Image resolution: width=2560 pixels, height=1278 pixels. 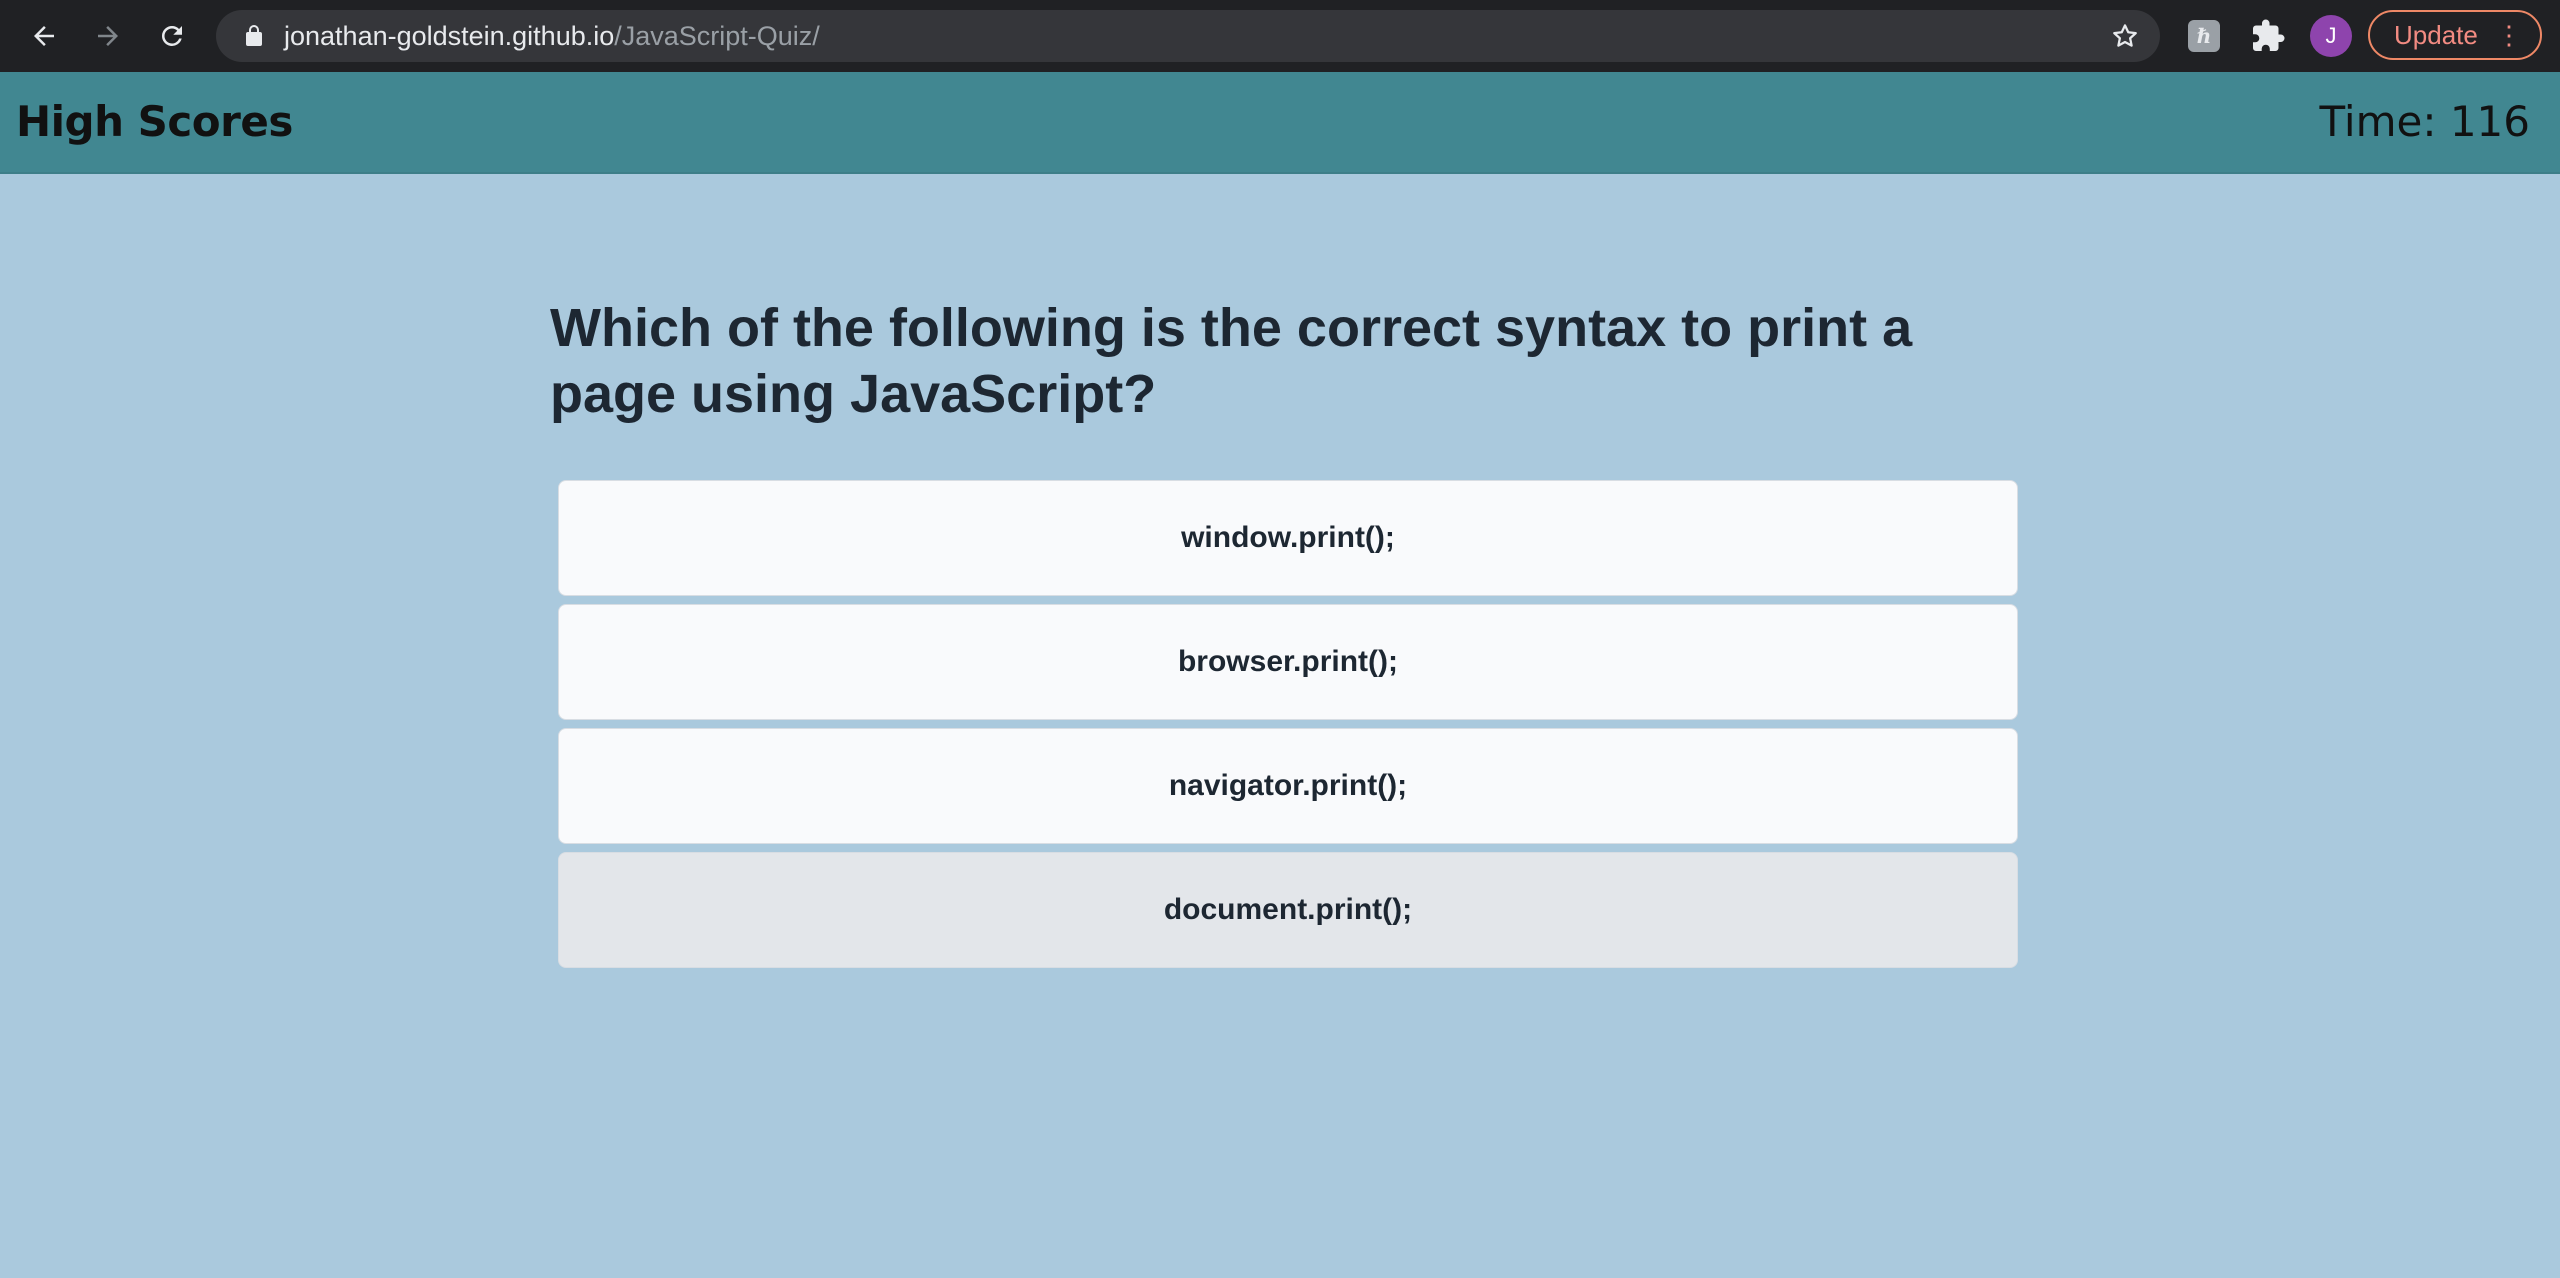 I want to click on profile-avatar: J, so click(x=2331, y=36).